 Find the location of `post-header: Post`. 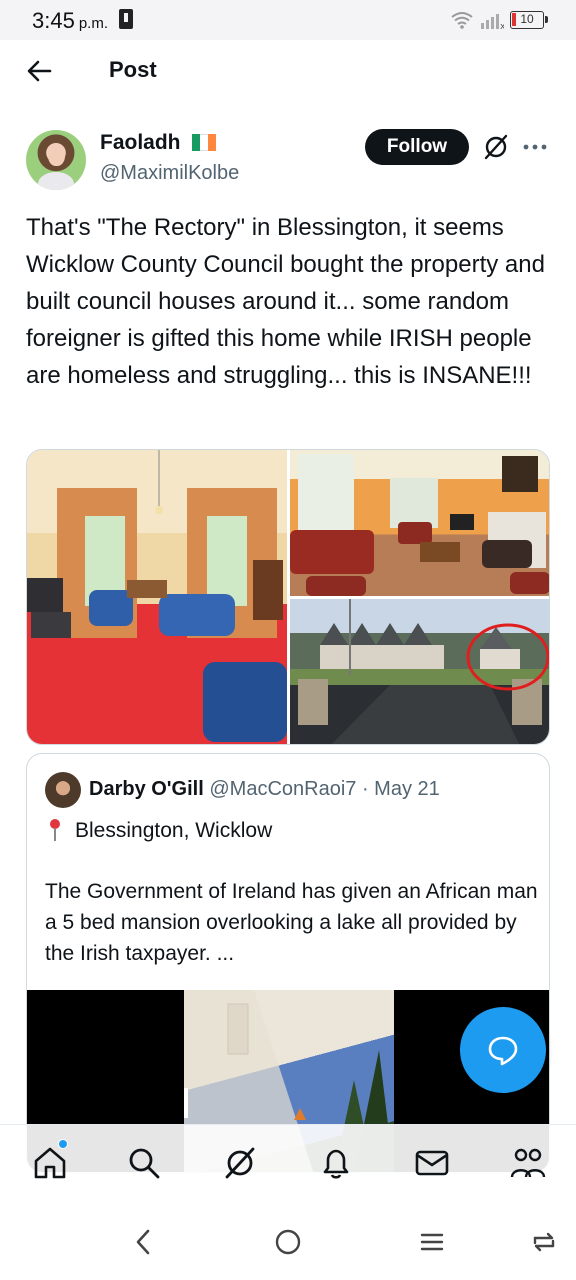

post-header: Post is located at coordinates (288, 71).